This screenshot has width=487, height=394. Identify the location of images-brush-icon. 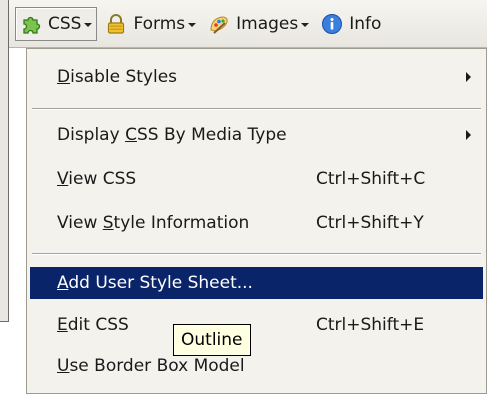
(219, 24).